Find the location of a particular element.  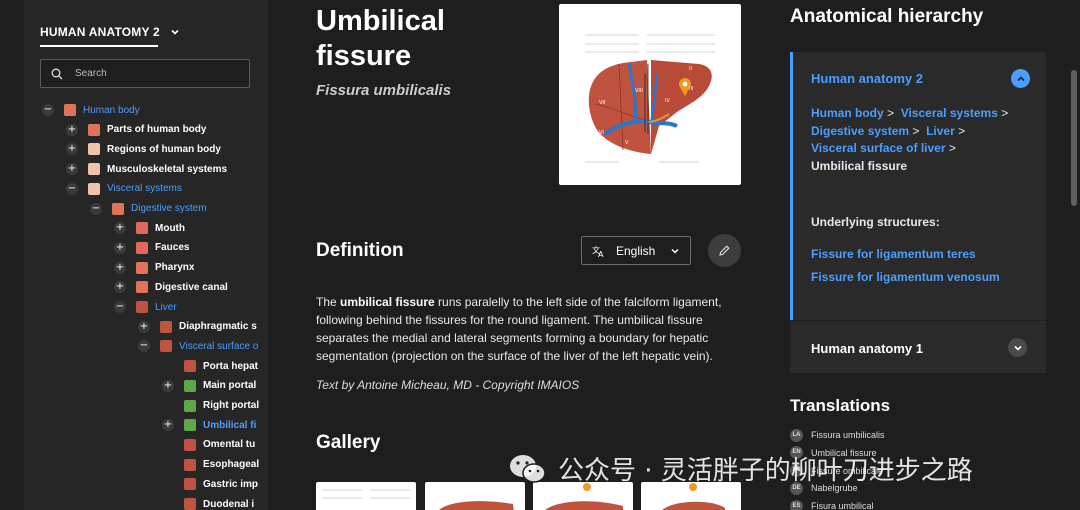

tree-item: − Digestive system is located at coordinates (148, 209).